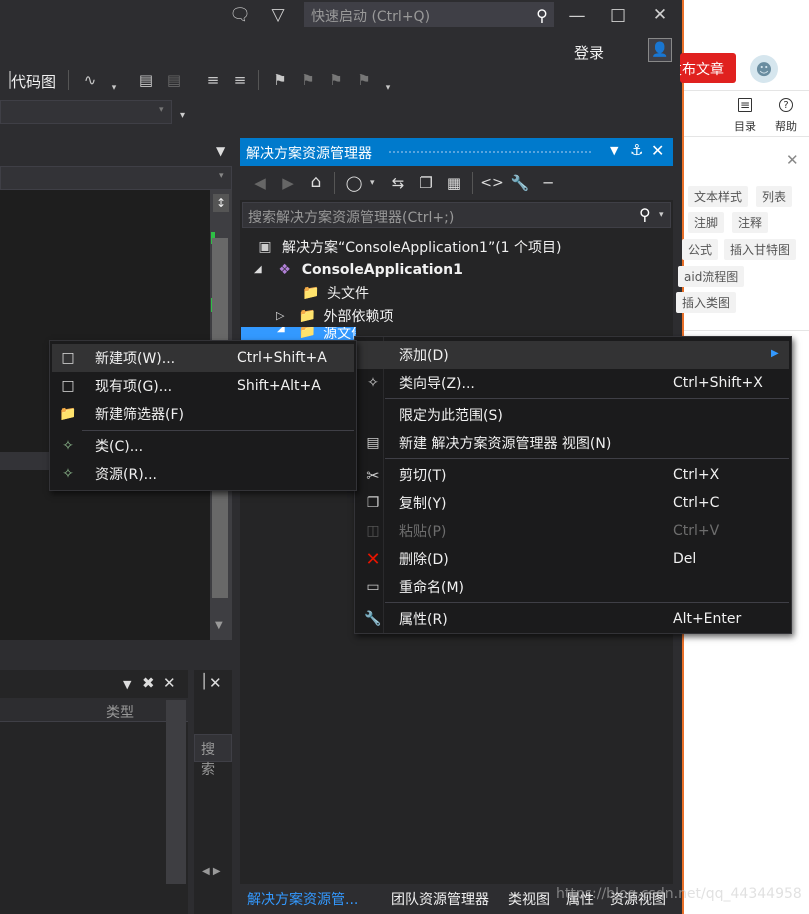 Image resolution: width=809 pixels, height=914 pixels. Describe the element at coordinates (573, 415) in the screenshot. I see `menu-item-scope-to-this: 限定为此范围(S)` at that location.